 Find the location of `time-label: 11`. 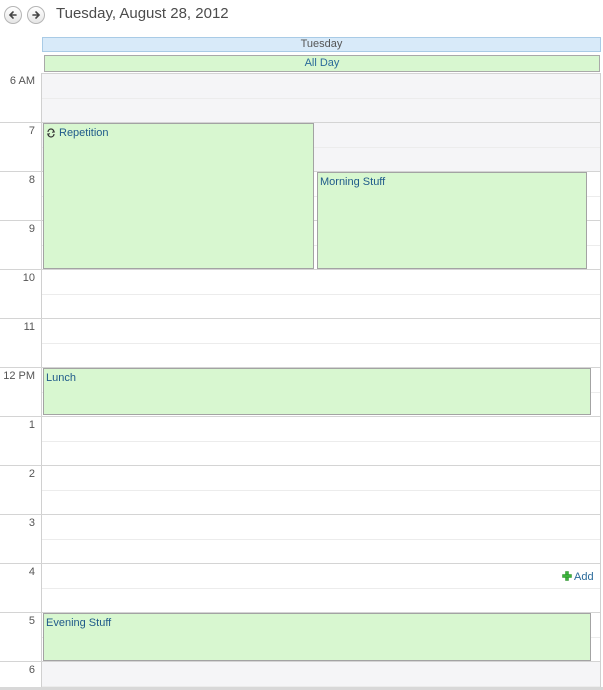

time-label: 11 is located at coordinates (29, 327).